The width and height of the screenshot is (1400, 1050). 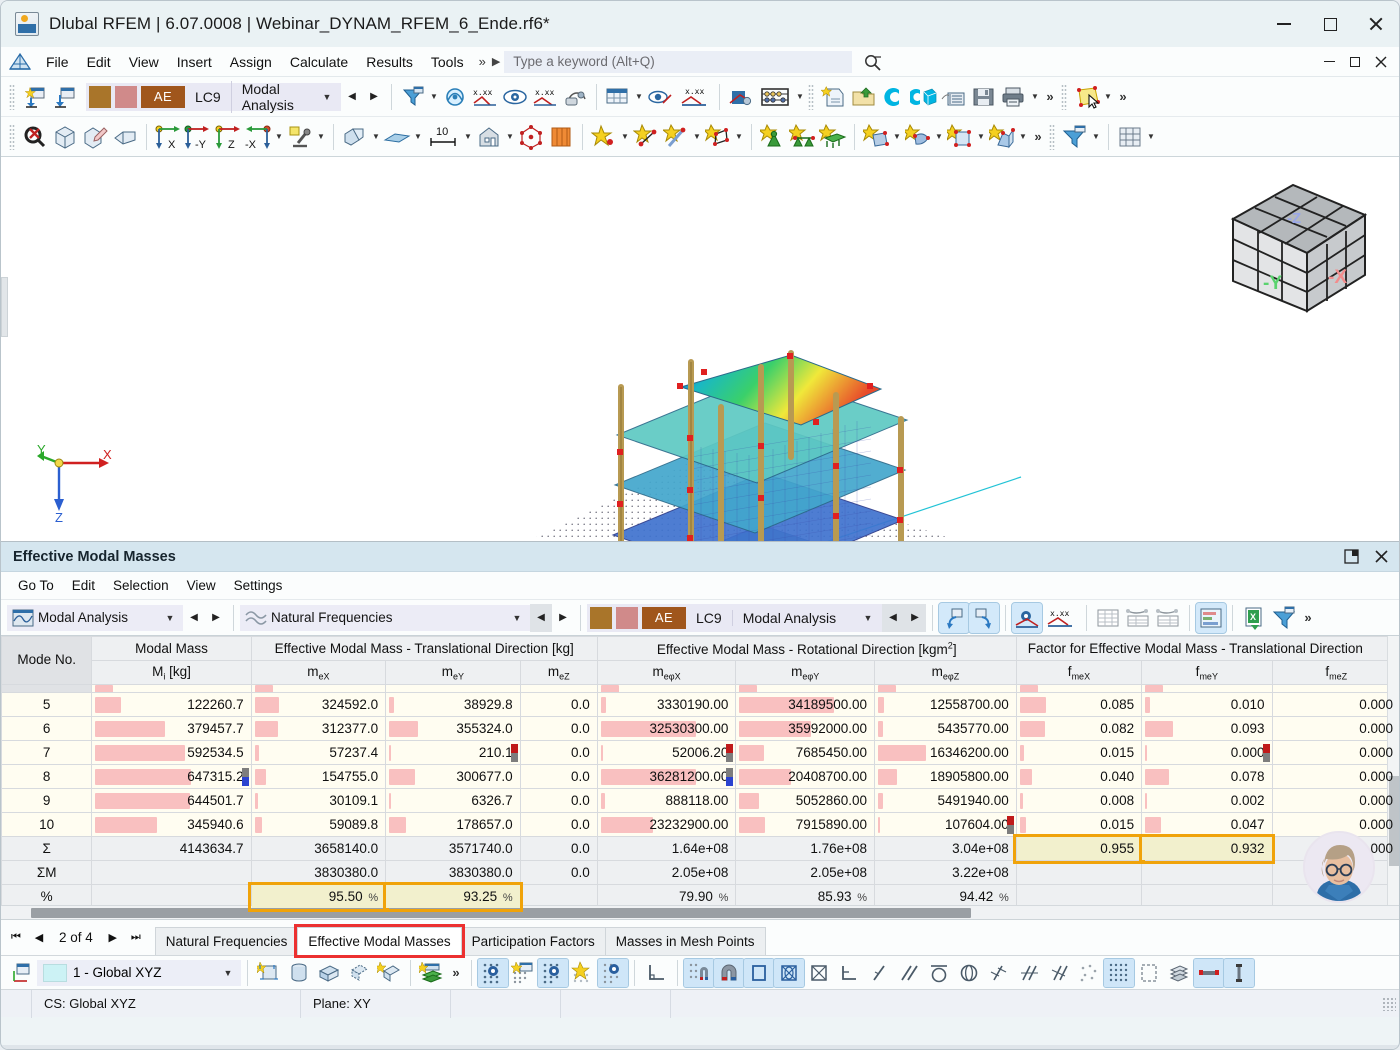 What do you see at coordinates (318, 704) in the screenshot?
I see `cell-meX: 324592.0` at bounding box center [318, 704].